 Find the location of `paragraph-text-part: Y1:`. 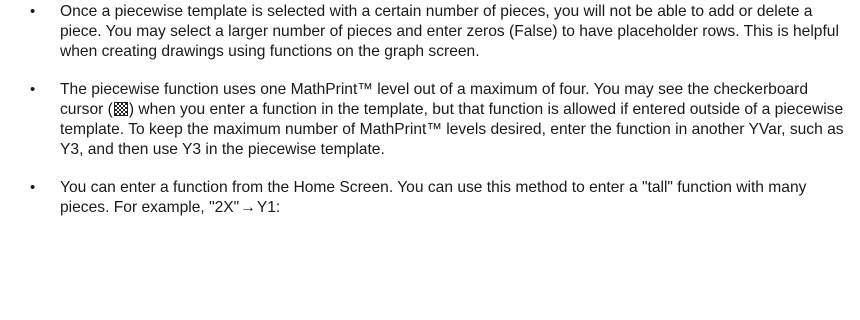

paragraph-text-part: Y1: is located at coordinates (268, 207).